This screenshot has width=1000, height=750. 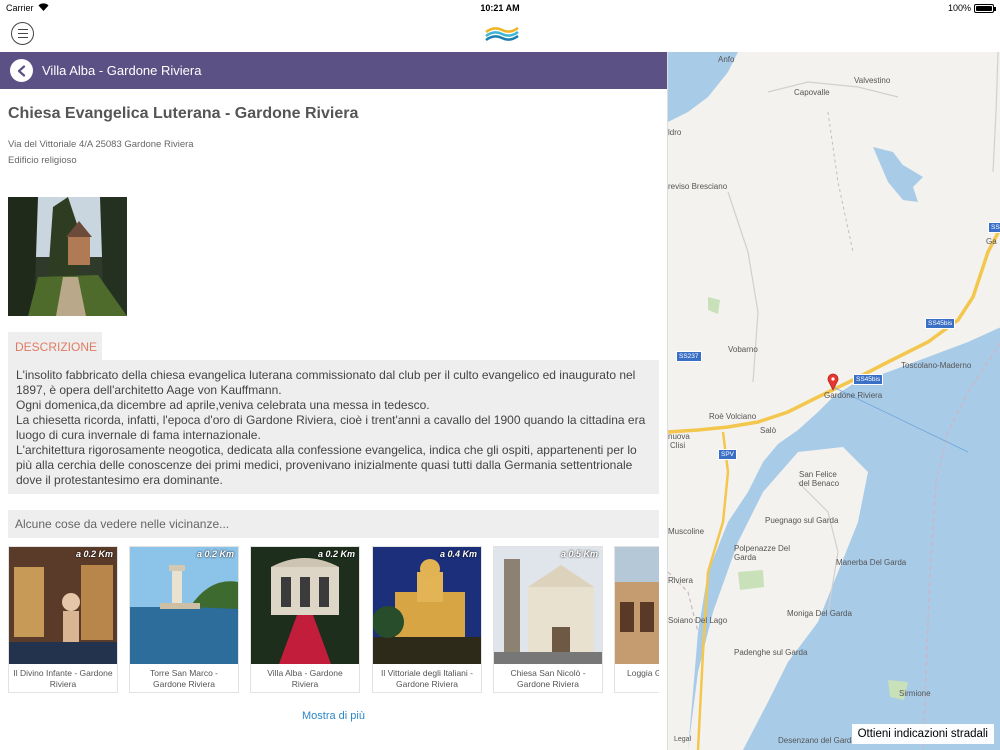 What do you see at coordinates (743, 349) in the screenshot?
I see `map-label: Vobarno` at bounding box center [743, 349].